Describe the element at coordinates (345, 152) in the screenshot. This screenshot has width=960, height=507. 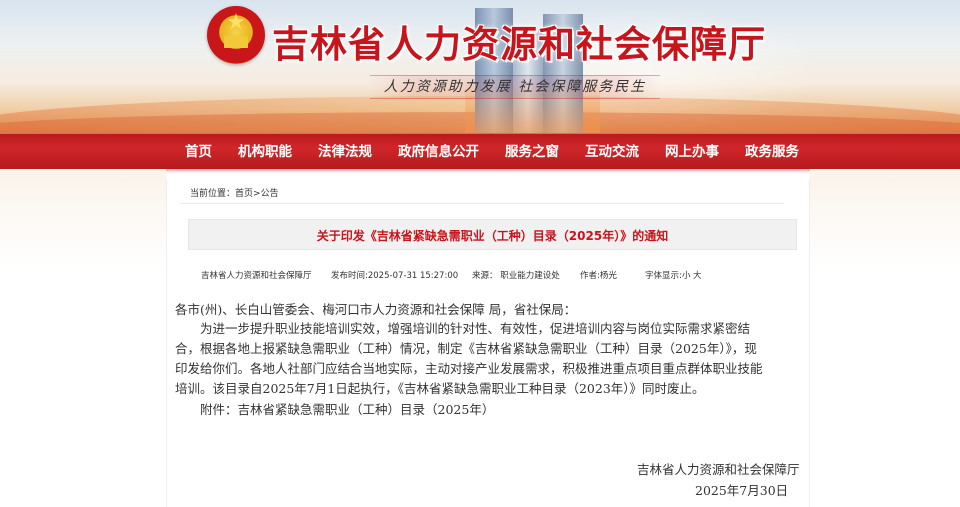
I see `nav-item-laws: 法律法规` at that location.